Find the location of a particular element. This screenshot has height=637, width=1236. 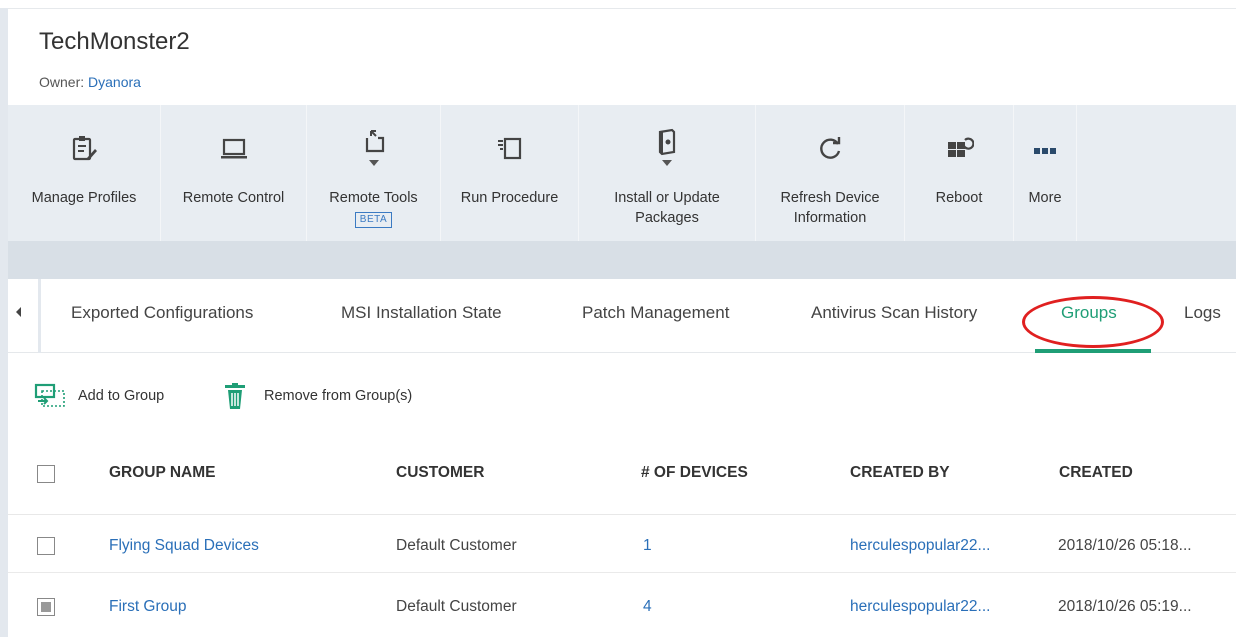

refresh-device-information-label: Refresh Device Information is located at coordinates (830, 208).